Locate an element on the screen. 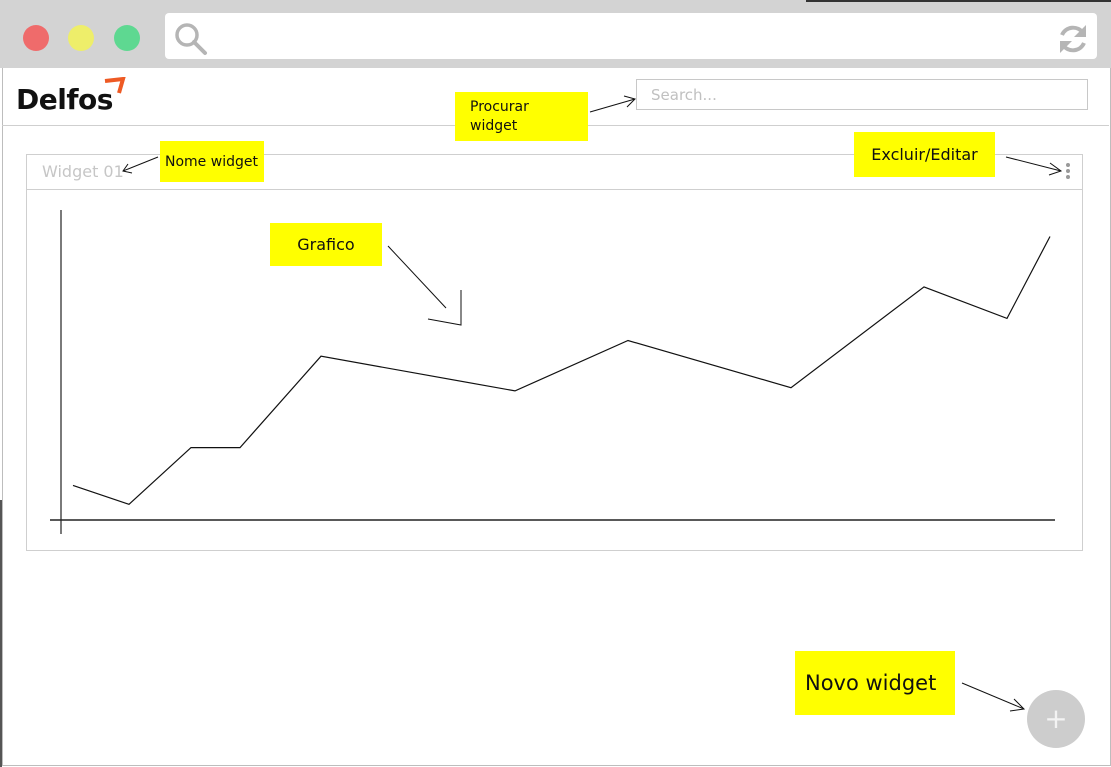 Image resolution: width=1111 pixels, height=767 pixels. annotation-novo-widget: Novo widget is located at coordinates (875, 683).